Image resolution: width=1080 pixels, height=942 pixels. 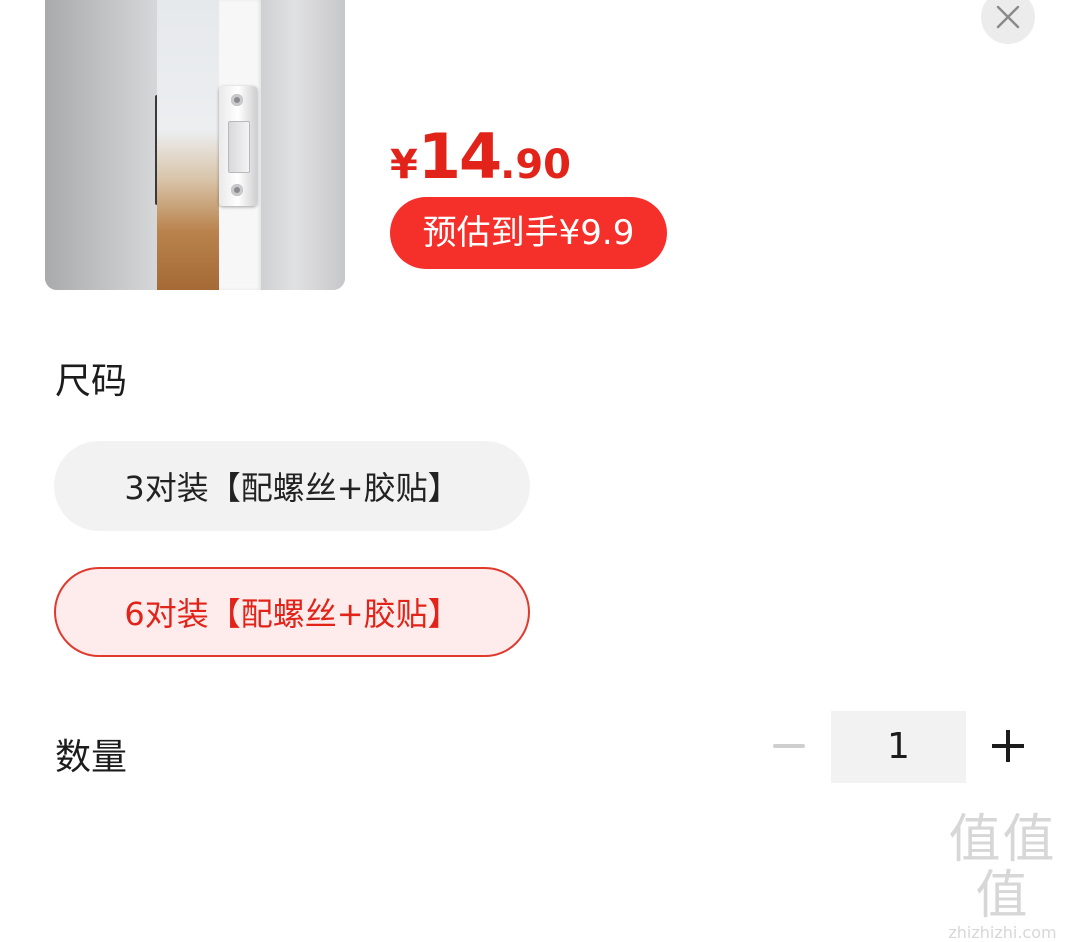 I want to click on price-decimal: .90, so click(x=535, y=165).